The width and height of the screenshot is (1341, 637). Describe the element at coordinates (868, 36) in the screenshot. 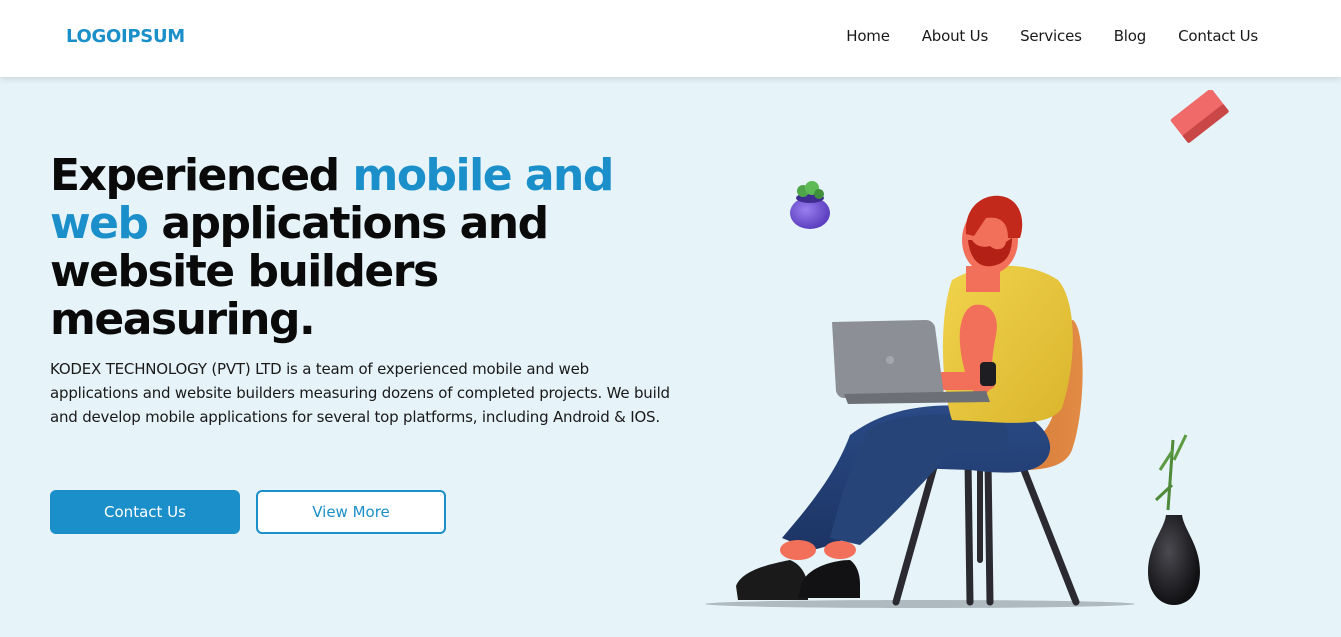

I see `nav-home: Home` at that location.